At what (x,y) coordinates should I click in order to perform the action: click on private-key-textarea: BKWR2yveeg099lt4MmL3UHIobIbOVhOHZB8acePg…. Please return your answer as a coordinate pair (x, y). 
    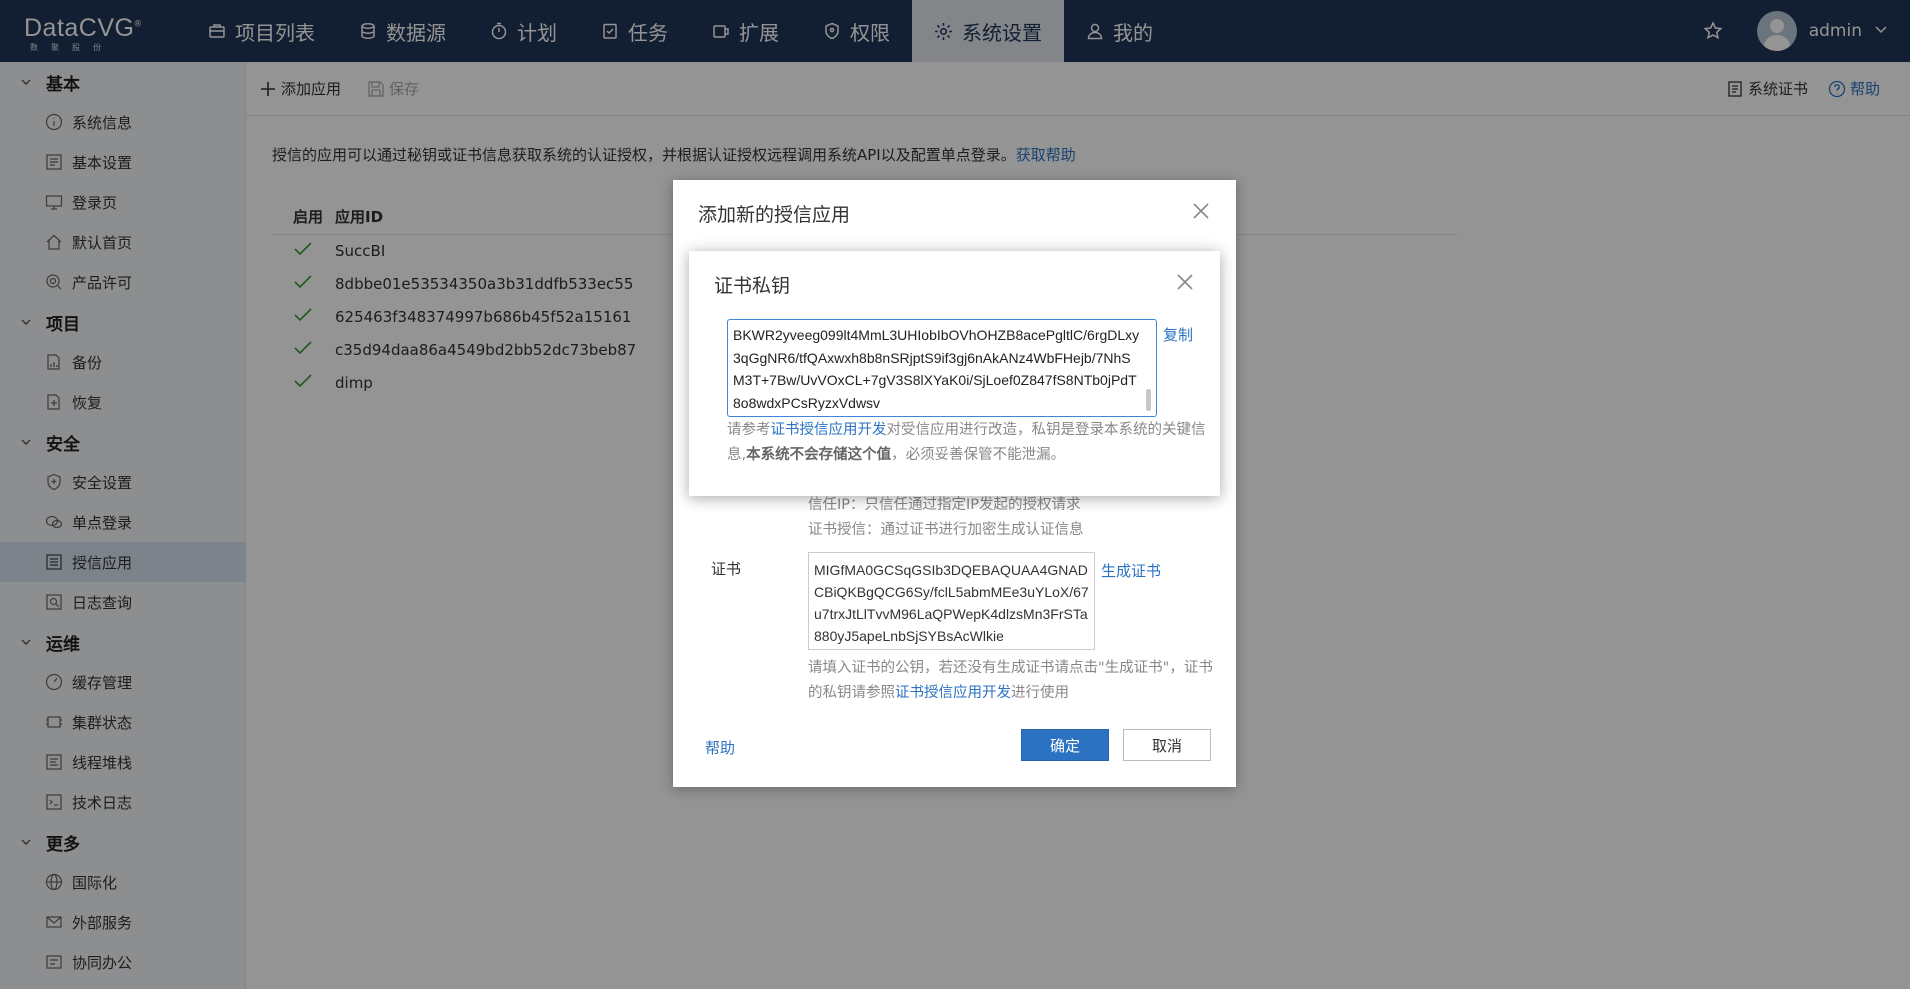
    Looking at the image, I should click on (942, 368).